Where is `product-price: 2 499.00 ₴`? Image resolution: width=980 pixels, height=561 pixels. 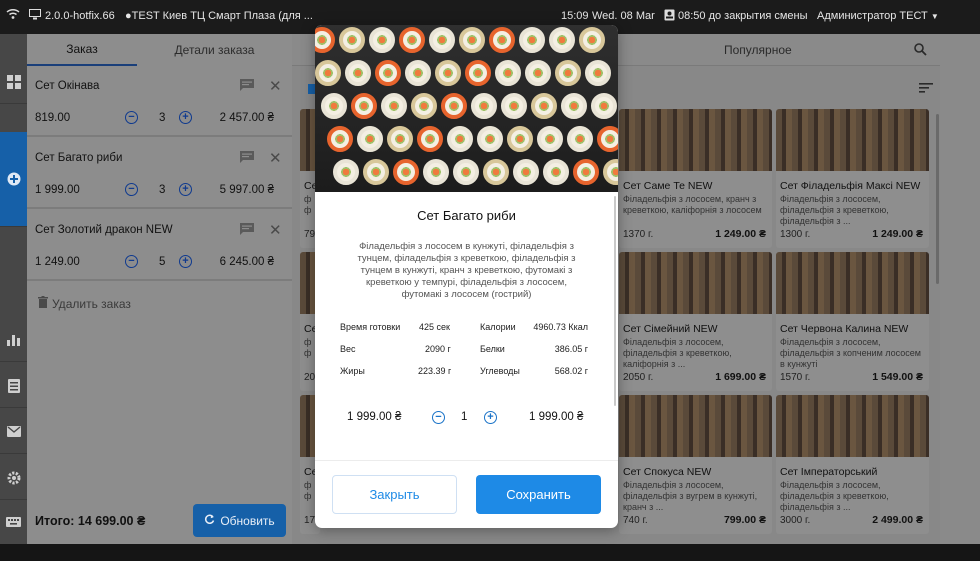 product-price: 2 499.00 ₴ is located at coordinates (897, 520).